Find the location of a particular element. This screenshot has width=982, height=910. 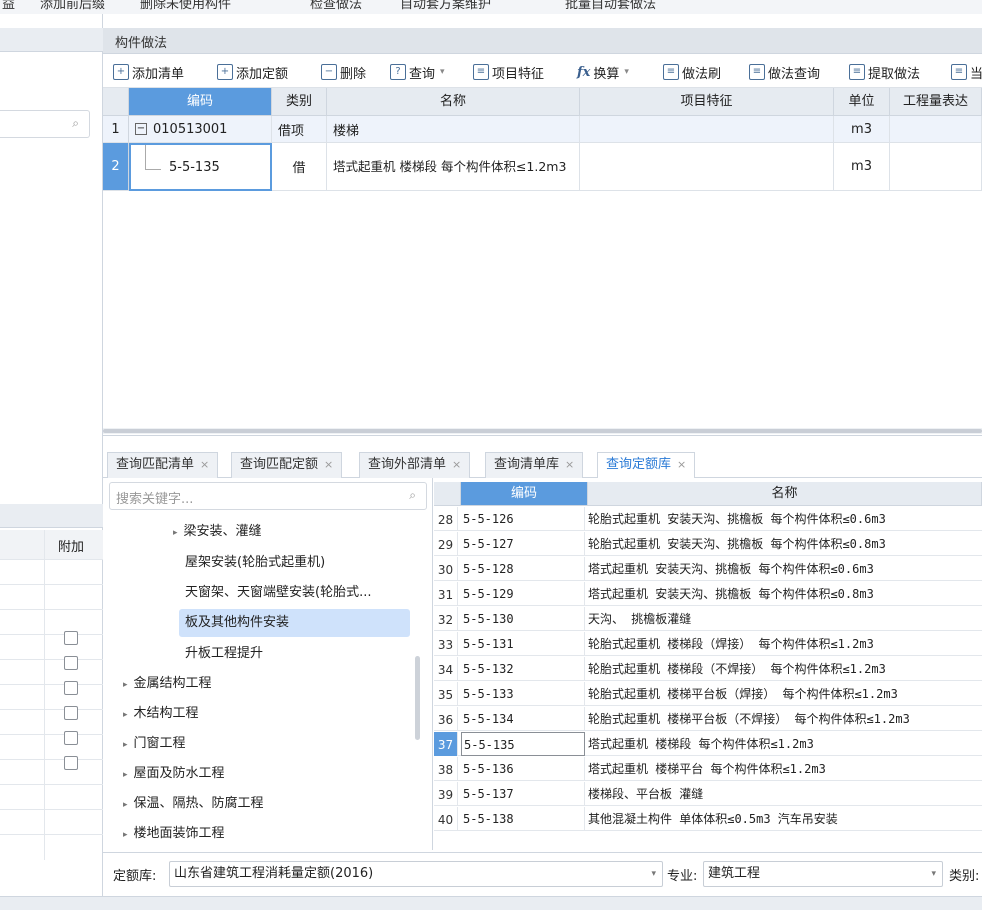

header-expression: 工程量表达 is located at coordinates (936, 102).